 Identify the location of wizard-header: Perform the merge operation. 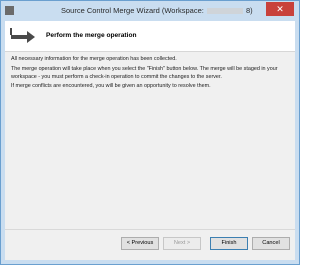
(150, 36).